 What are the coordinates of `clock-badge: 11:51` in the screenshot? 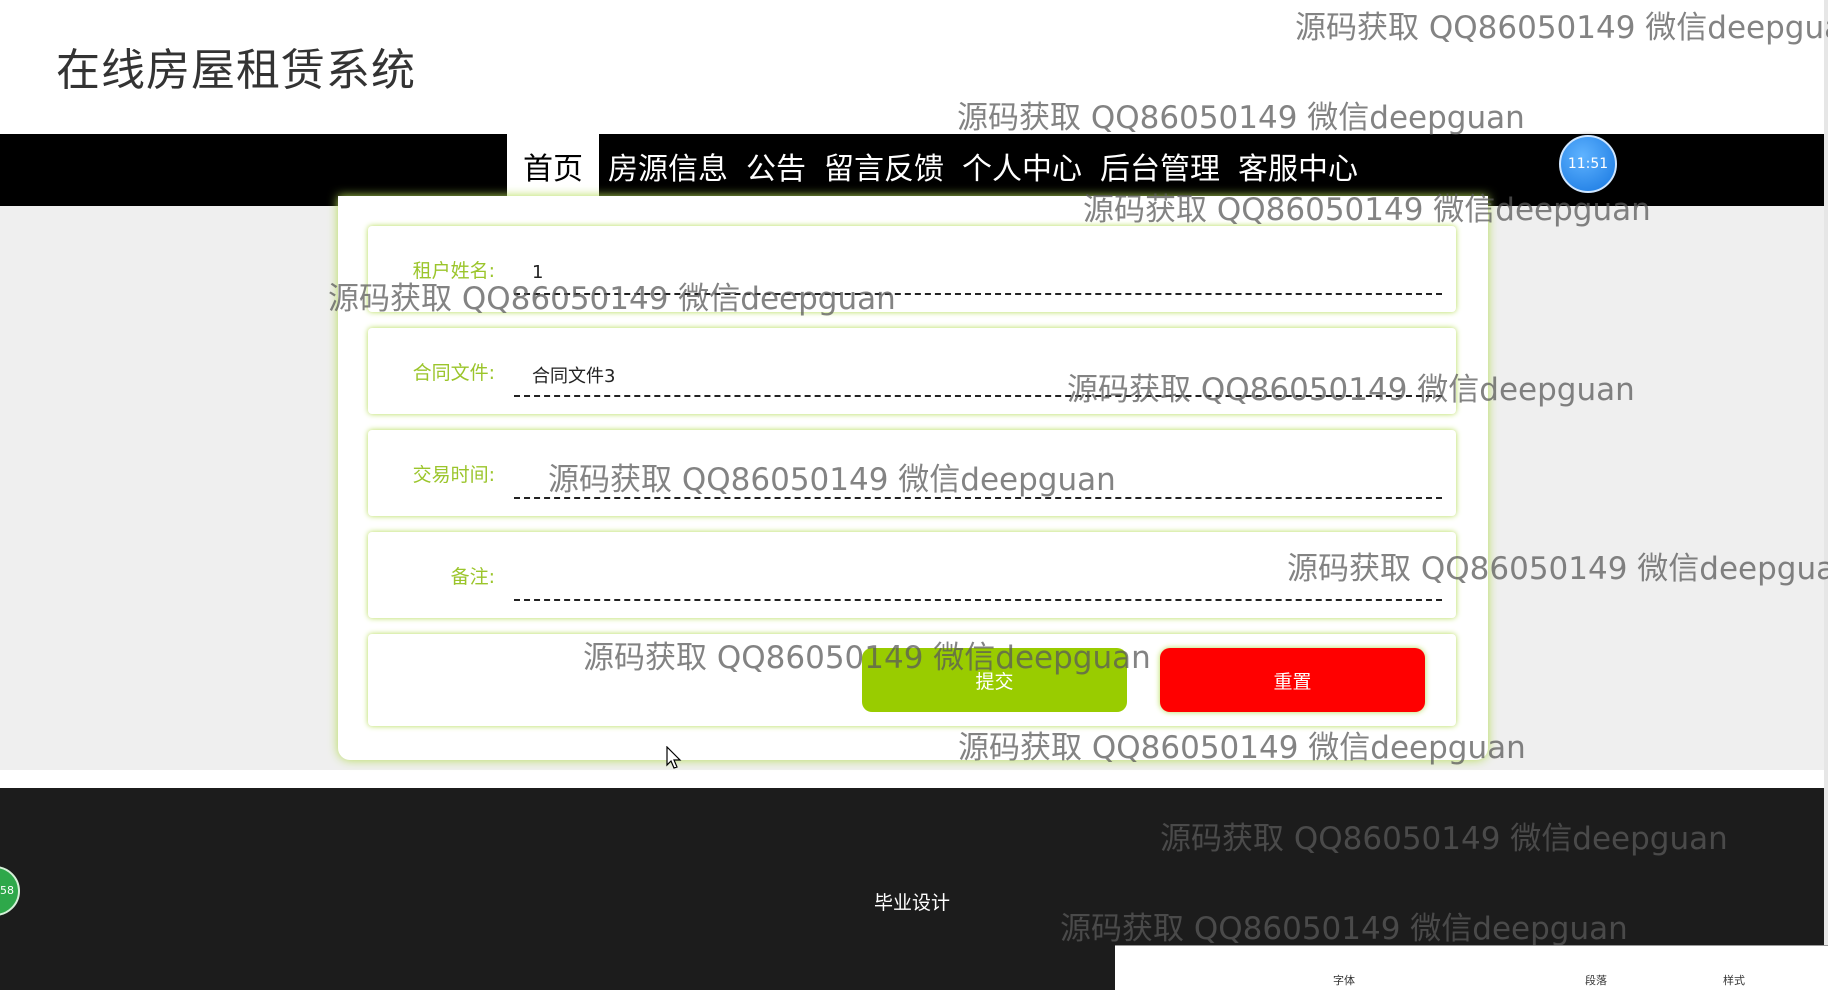 It's located at (1588, 164).